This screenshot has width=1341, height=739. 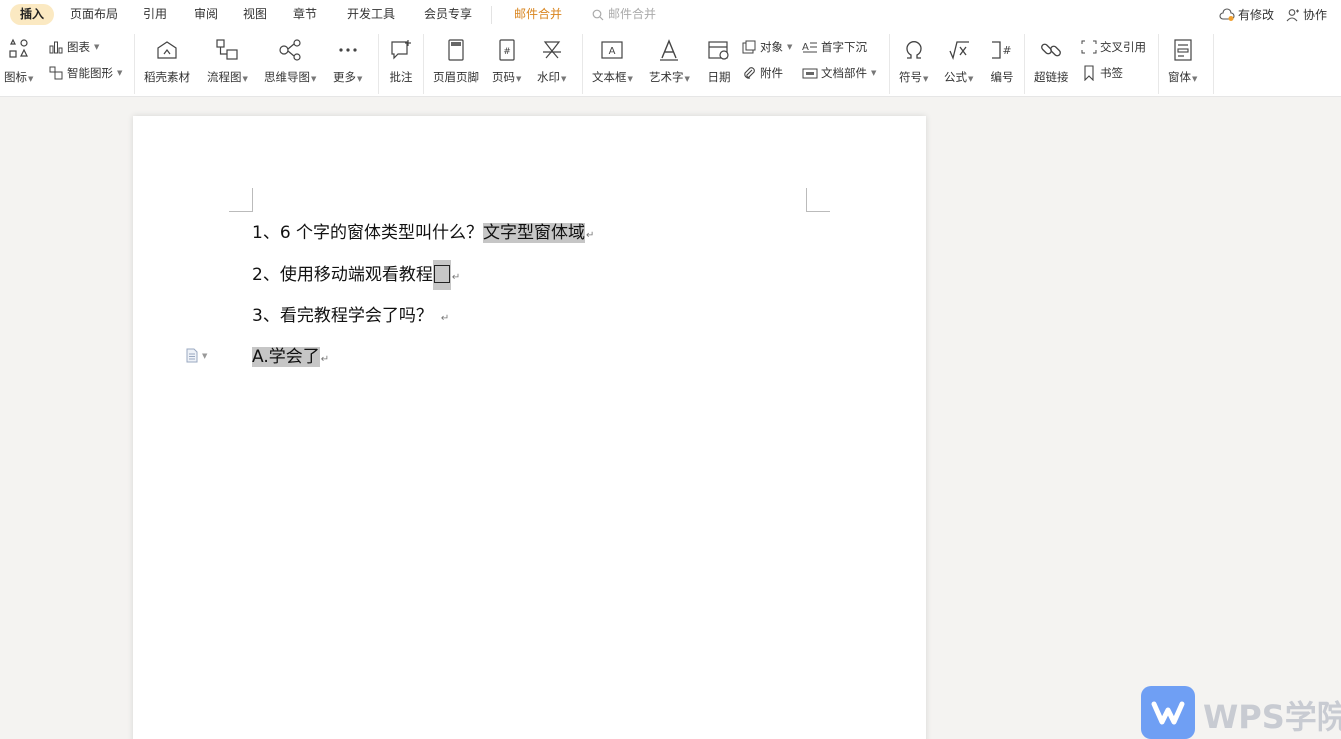 I want to click on smart-shape-button: 智能图形 ▼, so click(x=85, y=73).